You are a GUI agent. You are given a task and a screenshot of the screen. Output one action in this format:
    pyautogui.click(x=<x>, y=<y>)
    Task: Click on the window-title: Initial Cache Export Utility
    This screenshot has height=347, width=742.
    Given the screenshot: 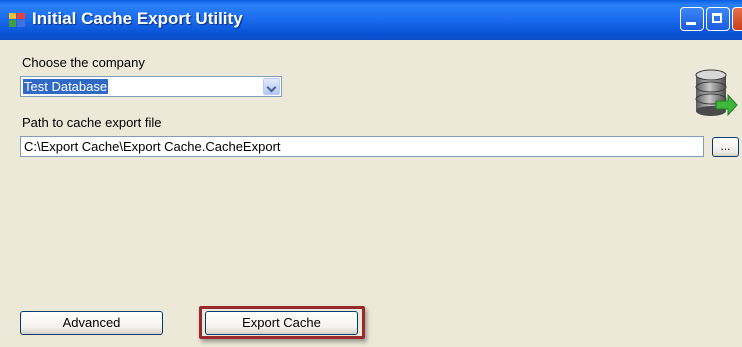 What is the action you would take?
    pyautogui.click(x=137, y=18)
    